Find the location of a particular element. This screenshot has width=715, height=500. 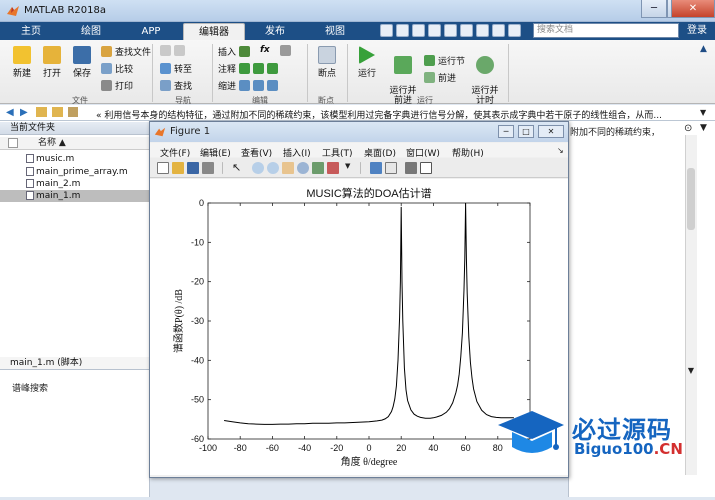

new-file-icon is located at coordinates (22, 55).